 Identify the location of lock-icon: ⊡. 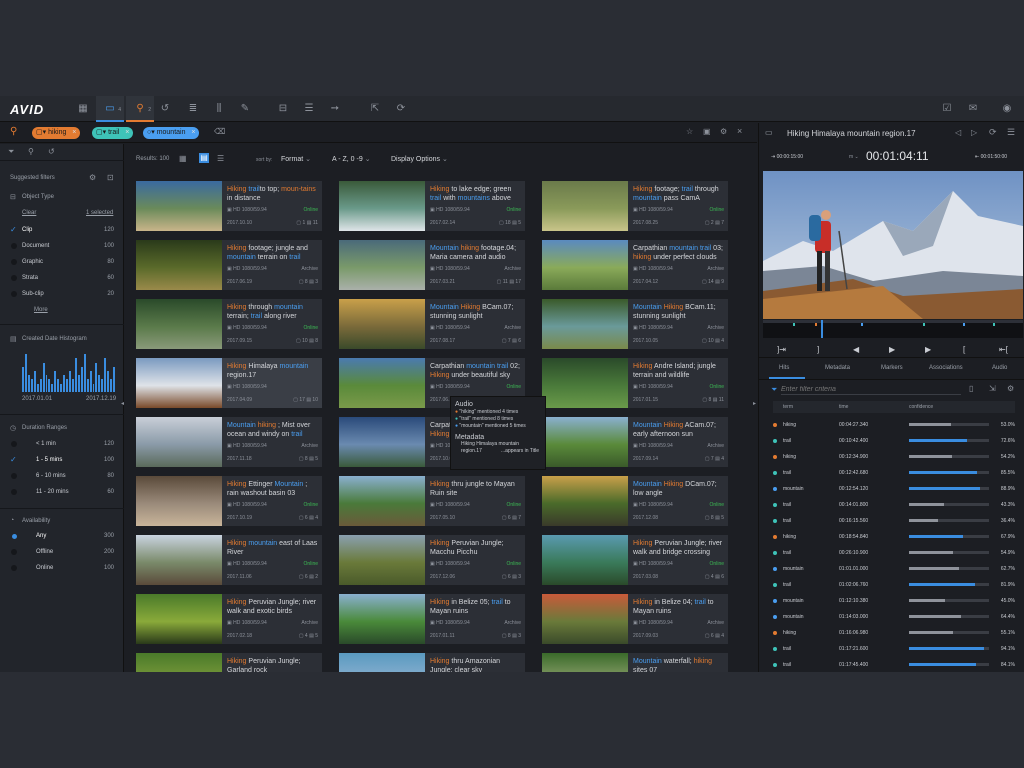
(110, 177).